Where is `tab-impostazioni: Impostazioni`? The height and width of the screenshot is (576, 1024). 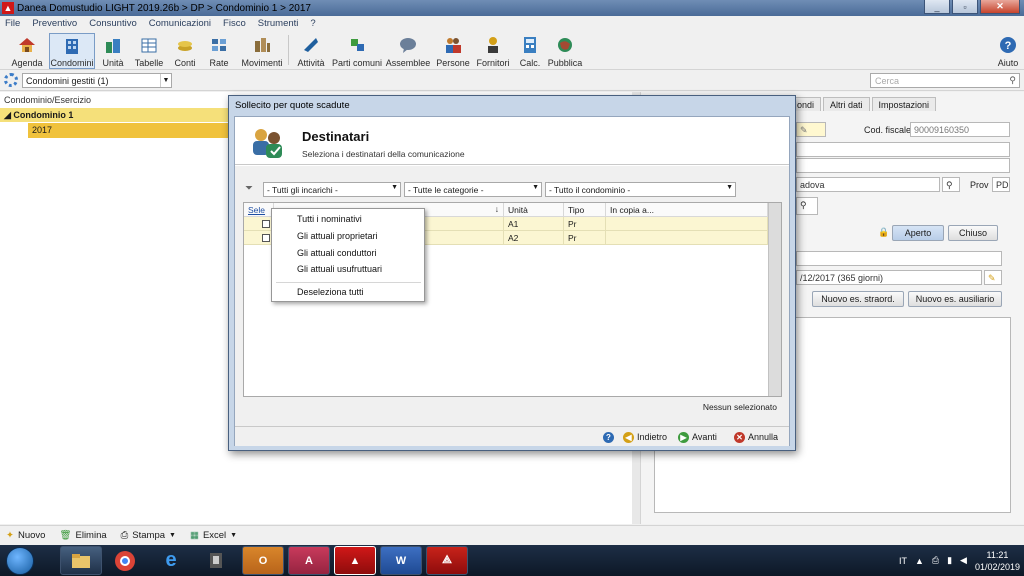
tab-impostazioni: Impostazioni is located at coordinates (904, 104).